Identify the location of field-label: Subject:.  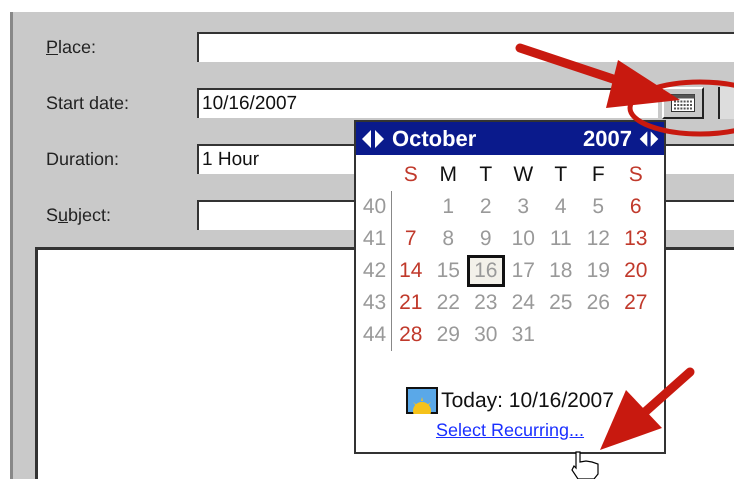
(78, 215).